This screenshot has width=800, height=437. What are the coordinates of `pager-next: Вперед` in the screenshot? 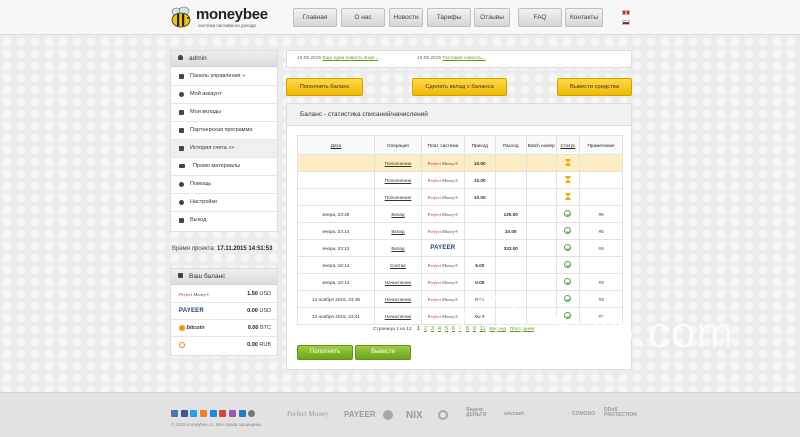 It's located at (497, 329).